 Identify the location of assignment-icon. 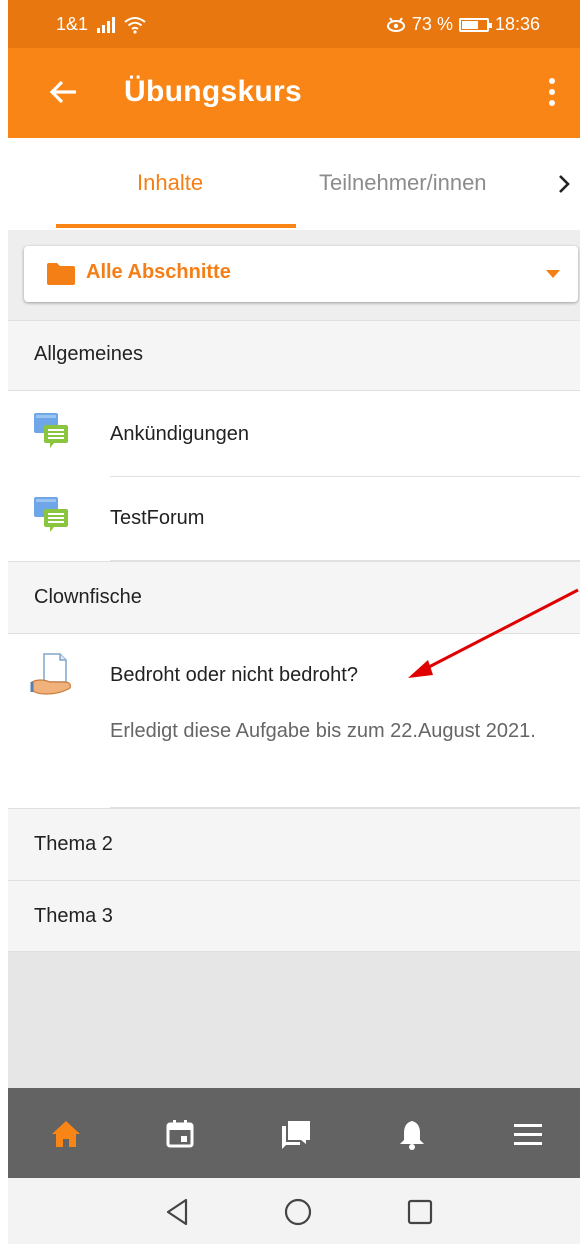
(50, 674).